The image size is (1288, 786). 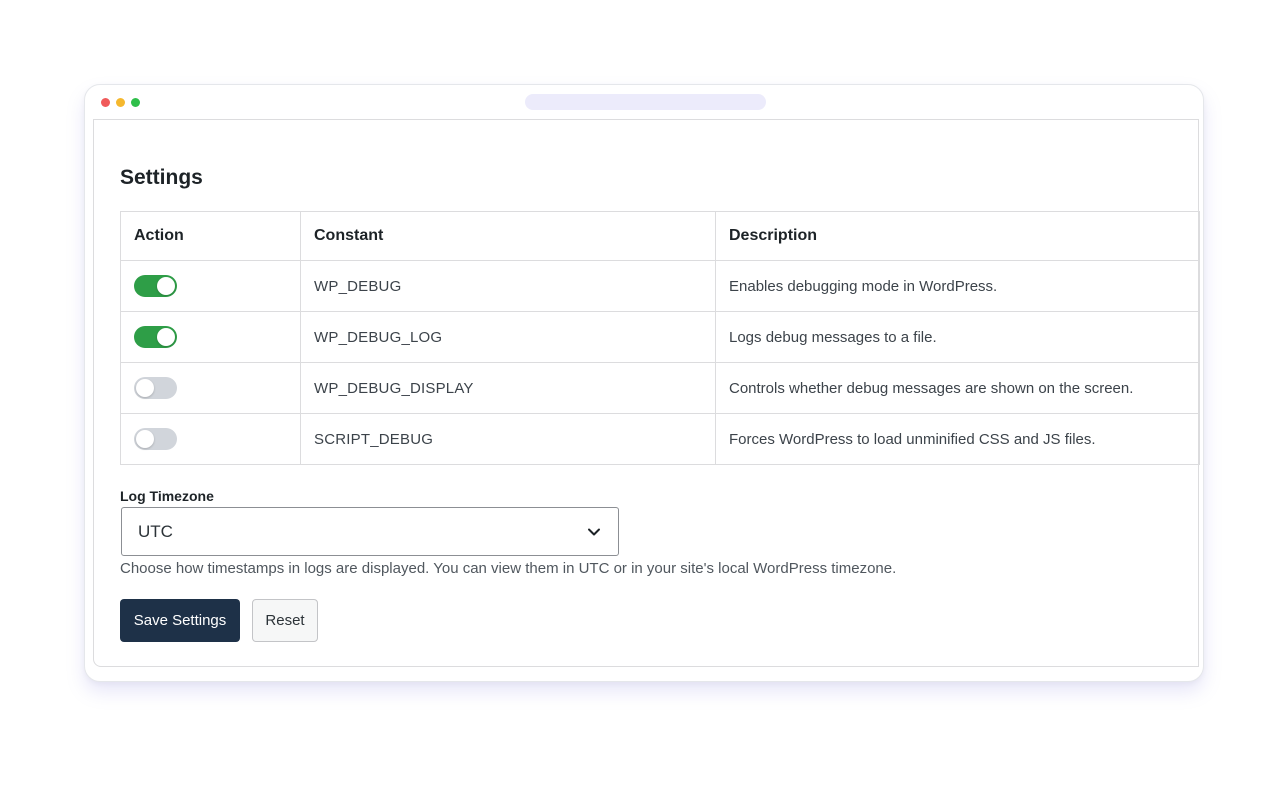 What do you see at coordinates (594, 532) in the screenshot?
I see `chevron-down-icon` at bounding box center [594, 532].